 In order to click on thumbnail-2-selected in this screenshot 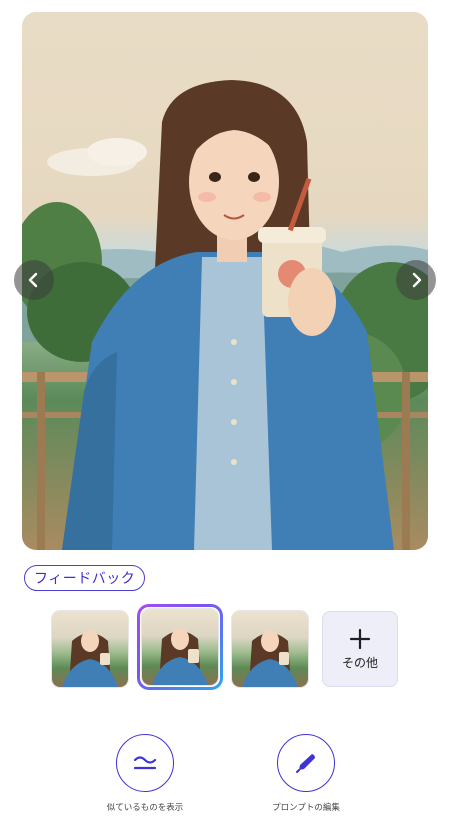, I will do `click(180, 647)`.